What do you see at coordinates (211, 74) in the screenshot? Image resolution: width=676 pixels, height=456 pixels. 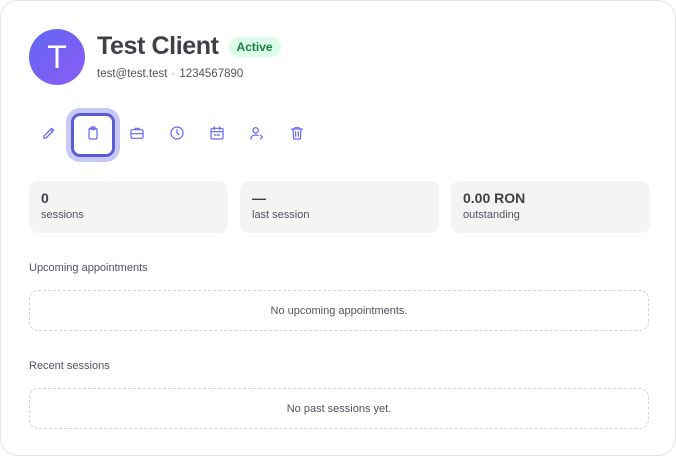 I see `client-phone: 1234567890` at bounding box center [211, 74].